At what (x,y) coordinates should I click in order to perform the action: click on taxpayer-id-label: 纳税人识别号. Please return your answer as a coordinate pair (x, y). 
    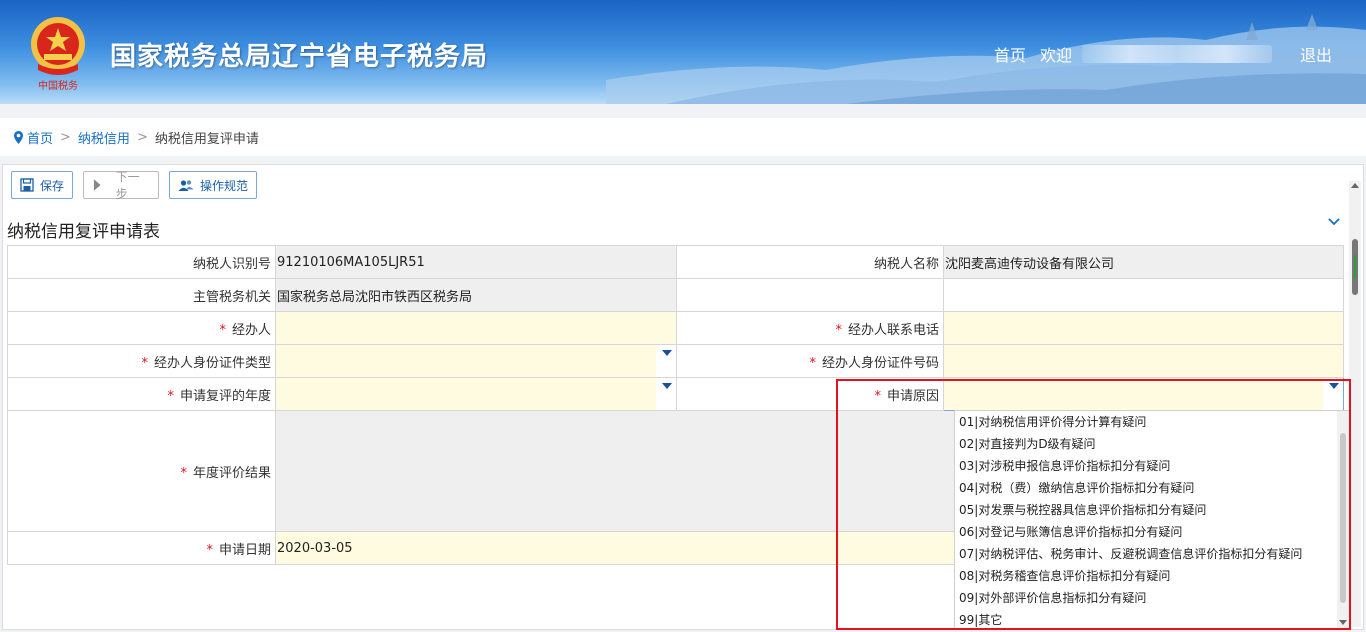
    Looking at the image, I should click on (141, 262).